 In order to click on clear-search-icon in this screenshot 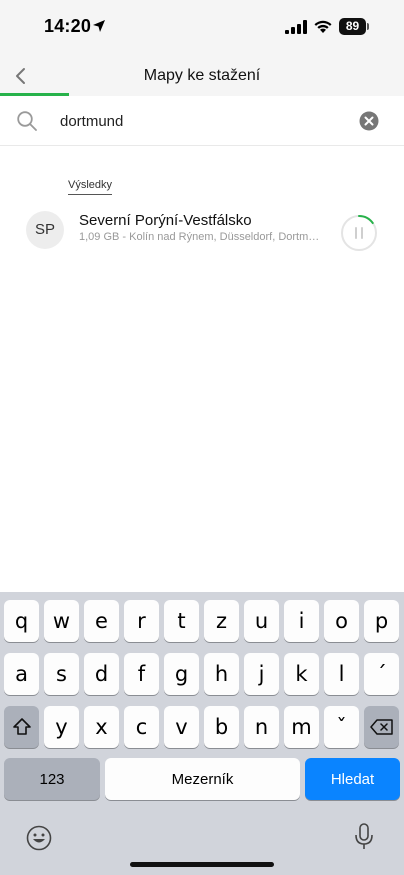, I will do `click(369, 121)`.